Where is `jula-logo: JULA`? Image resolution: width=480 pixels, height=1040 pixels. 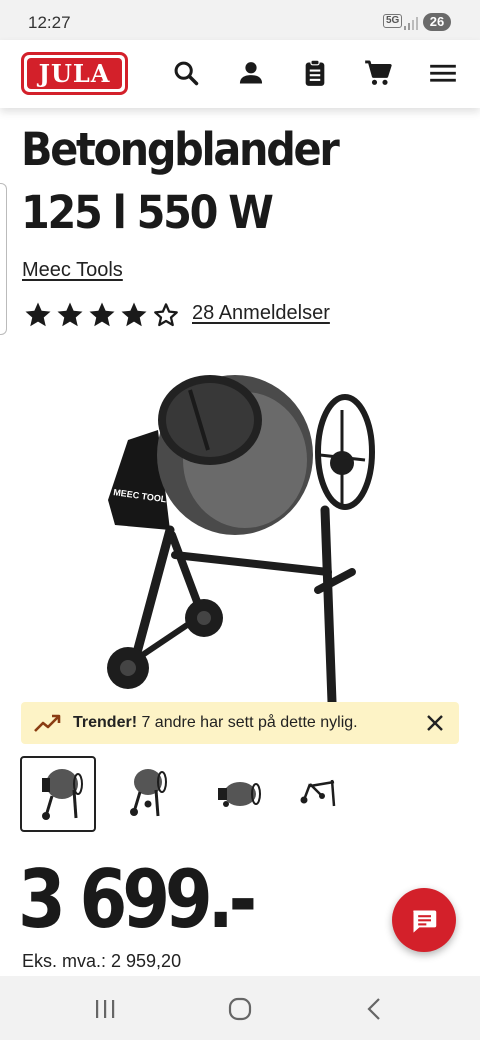 jula-logo: JULA is located at coordinates (74, 73).